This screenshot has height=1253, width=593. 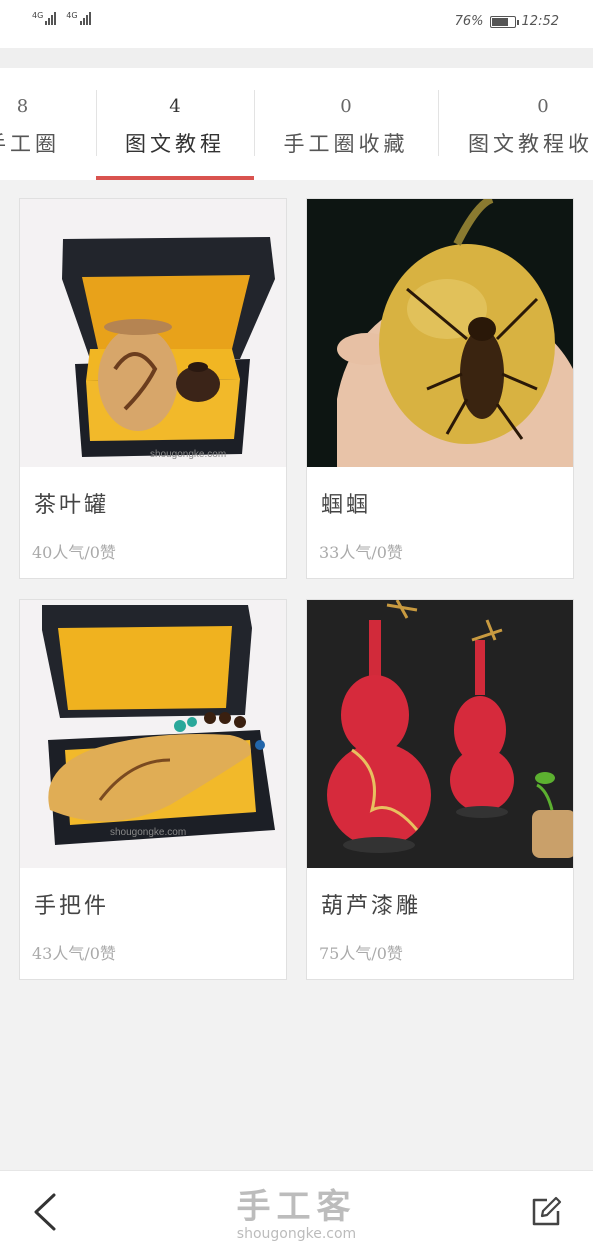 I want to click on card-meta: 75人气/0赞, so click(x=361, y=953).